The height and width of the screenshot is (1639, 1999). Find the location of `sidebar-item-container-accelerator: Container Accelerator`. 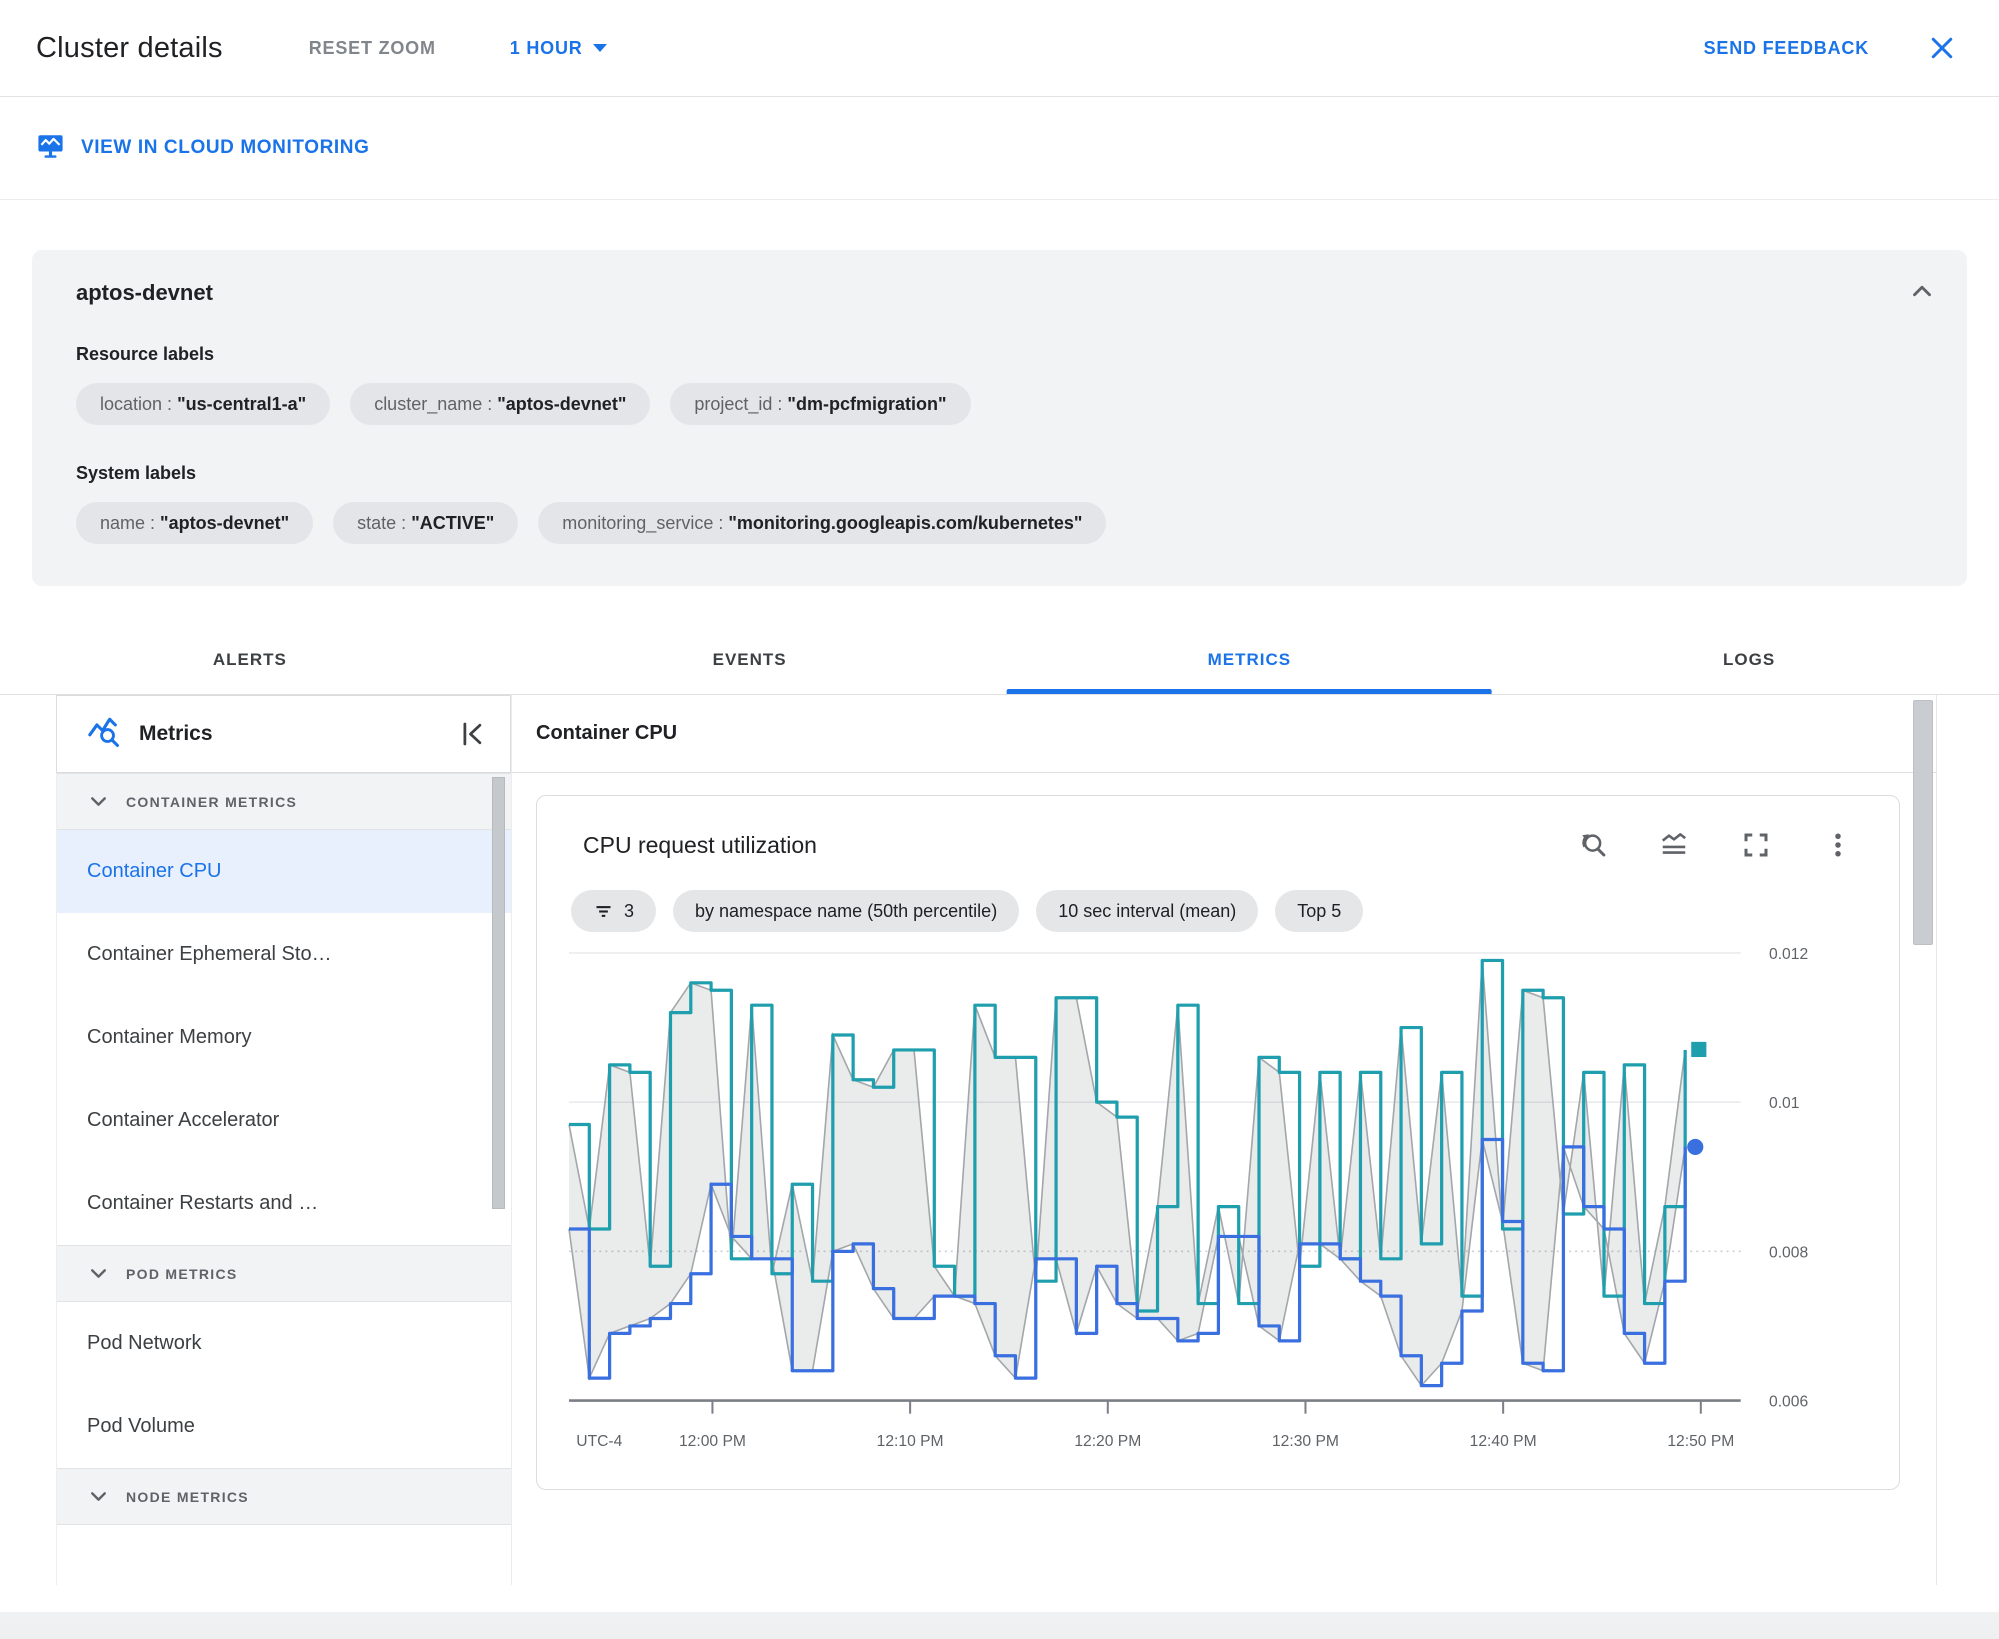

sidebar-item-container-accelerator: Container Accelerator is located at coordinates (284, 1120).